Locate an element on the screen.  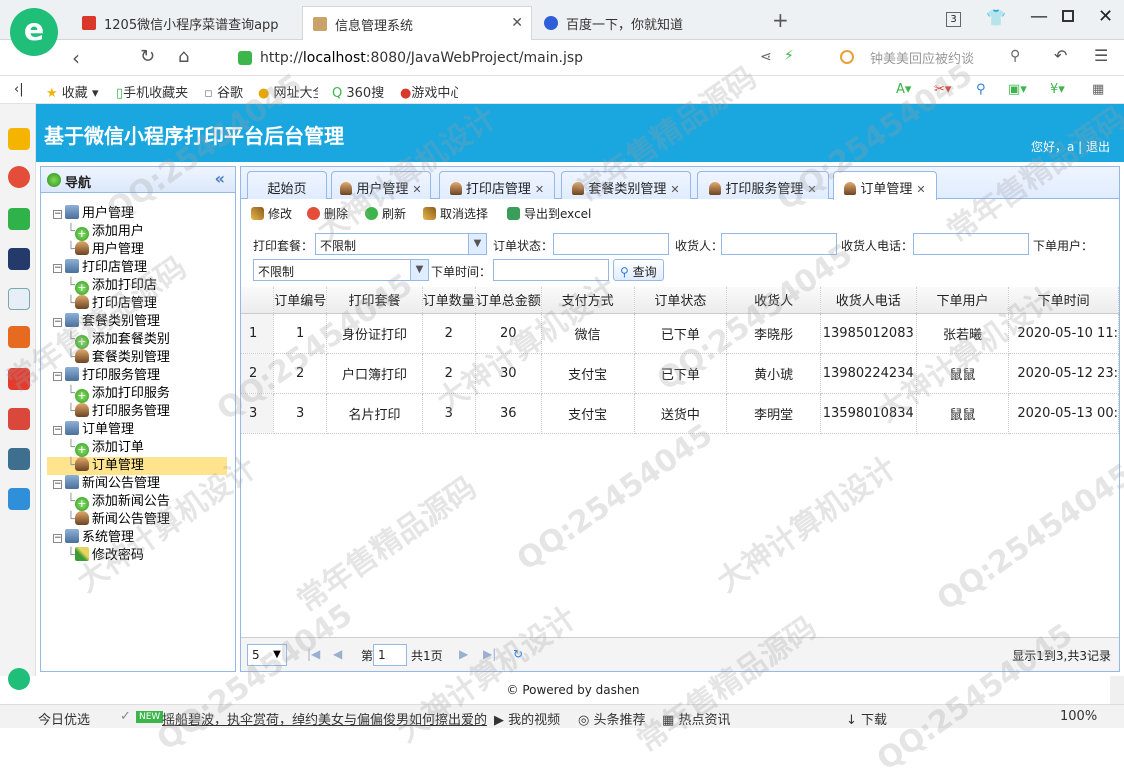
nav-item-6-0: └ 修改密码 is located at coordinates (105, 556).